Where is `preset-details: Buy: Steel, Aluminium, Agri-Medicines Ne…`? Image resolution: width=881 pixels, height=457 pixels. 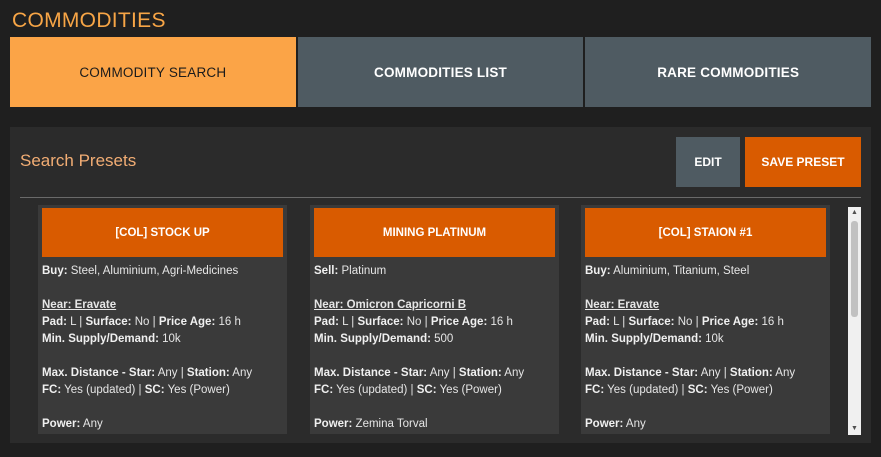
preset-details: Buy: Steel, Aluminium, Agri-Medicines Ne… is located at coordinates (162, 345).